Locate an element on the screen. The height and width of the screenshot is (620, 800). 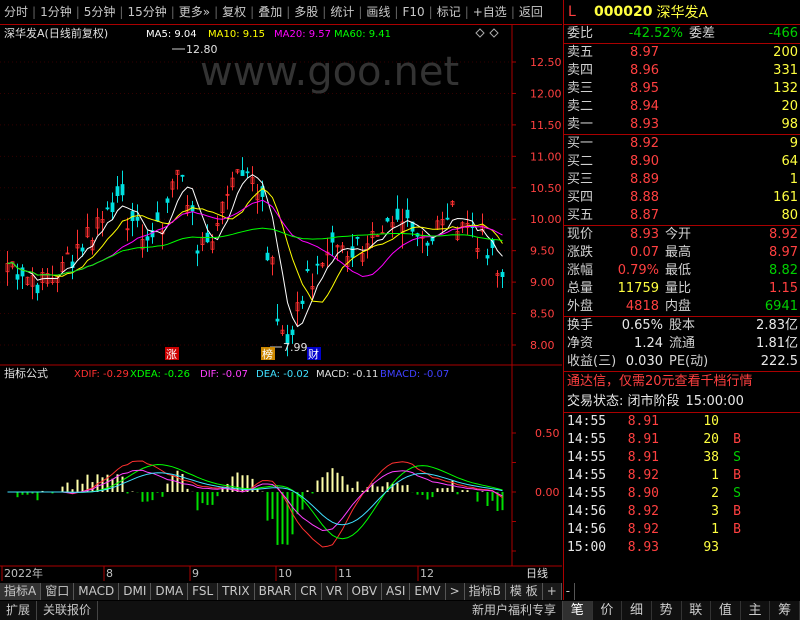
nav-tab-0: 笔 is located at coordinates (578, 610).